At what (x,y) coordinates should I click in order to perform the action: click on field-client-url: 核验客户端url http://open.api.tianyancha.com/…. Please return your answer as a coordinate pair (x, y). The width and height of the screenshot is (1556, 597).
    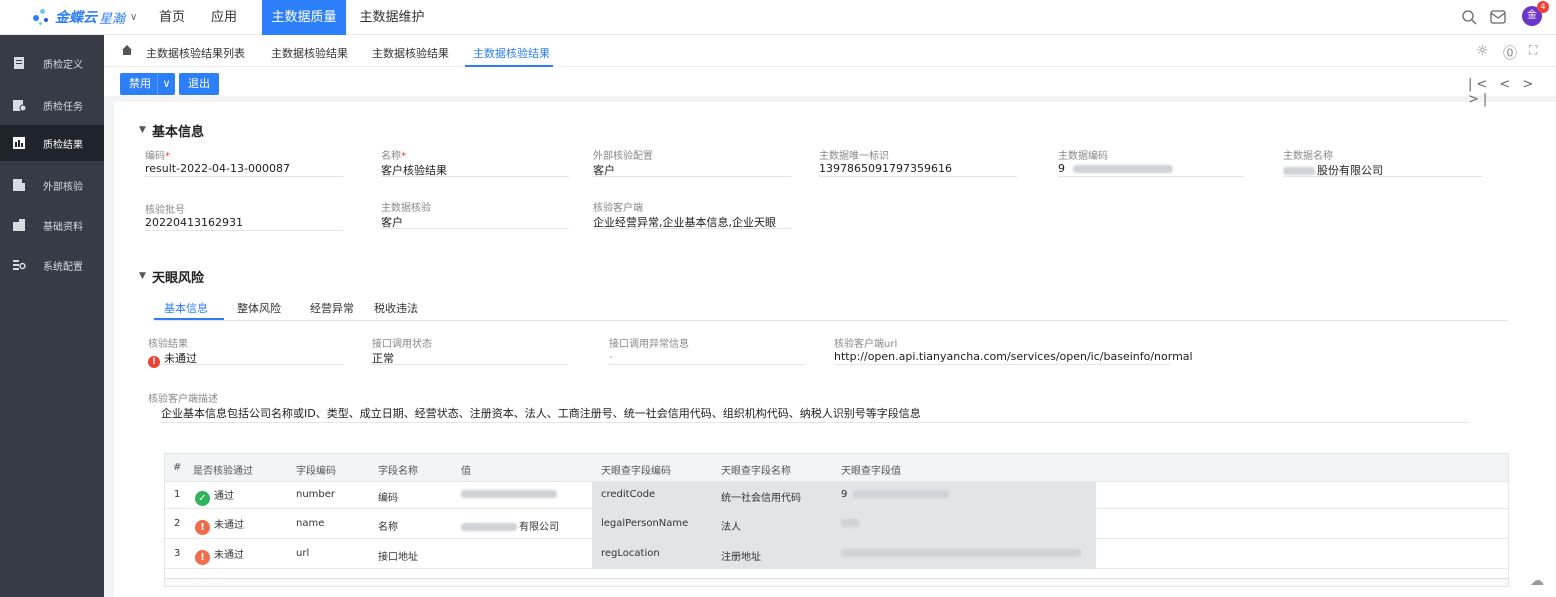
    Looking at the image, I should click on (1013, 350).